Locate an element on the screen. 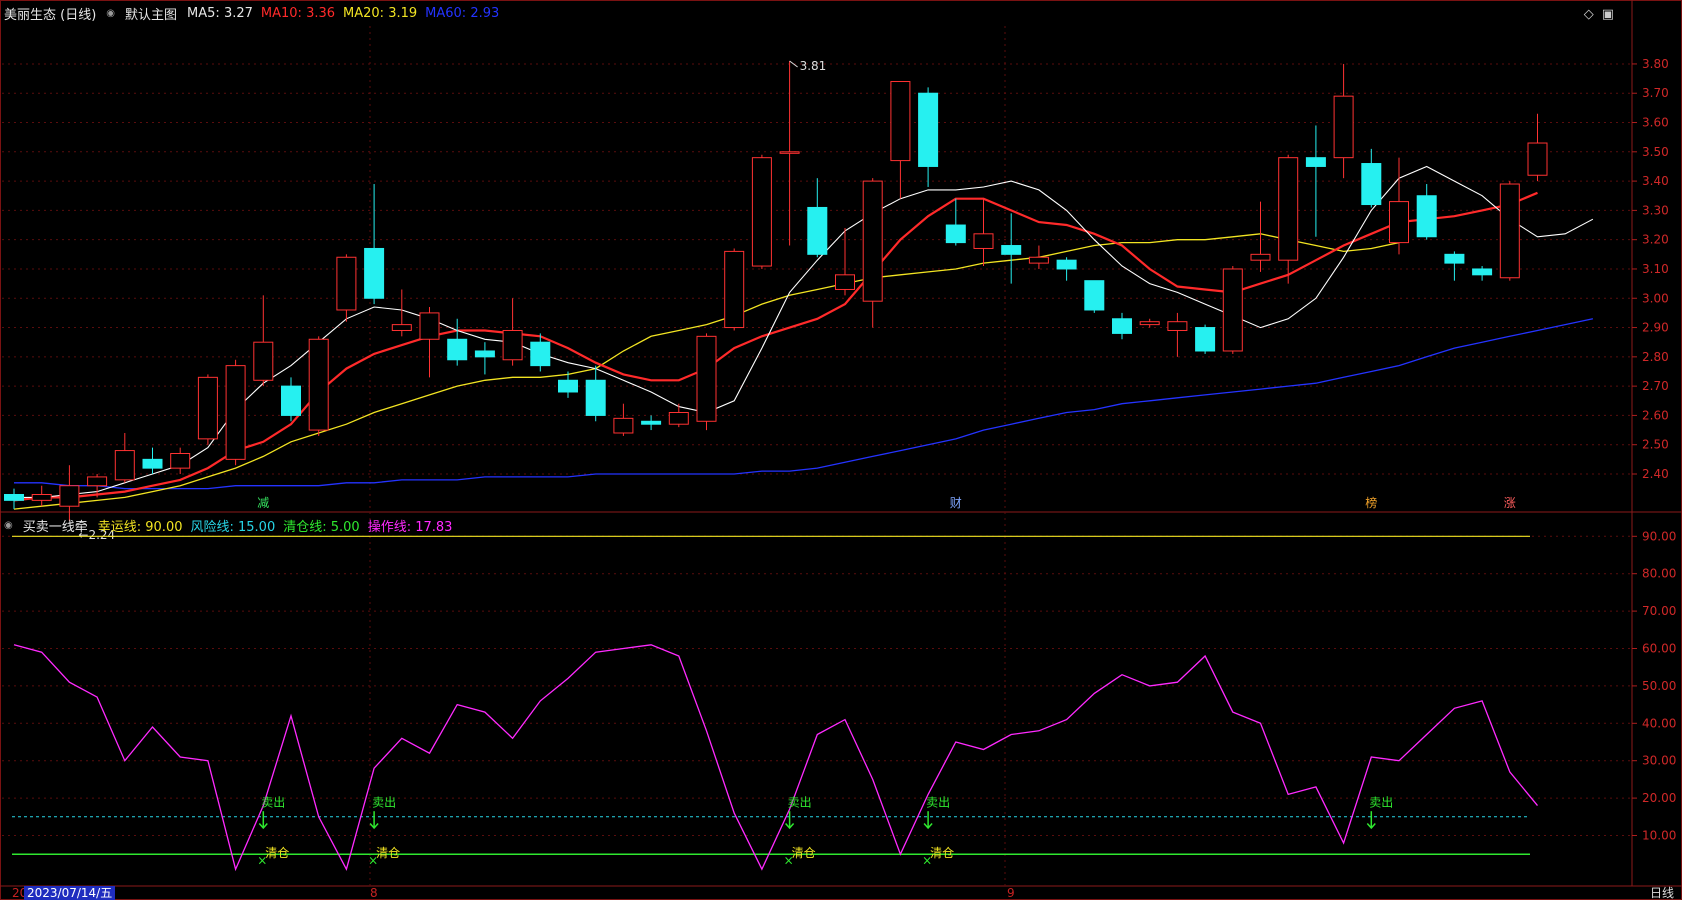 The image size is (1682, 900). price-tick-label: 2.60 is located at coordinates (1655, 415).